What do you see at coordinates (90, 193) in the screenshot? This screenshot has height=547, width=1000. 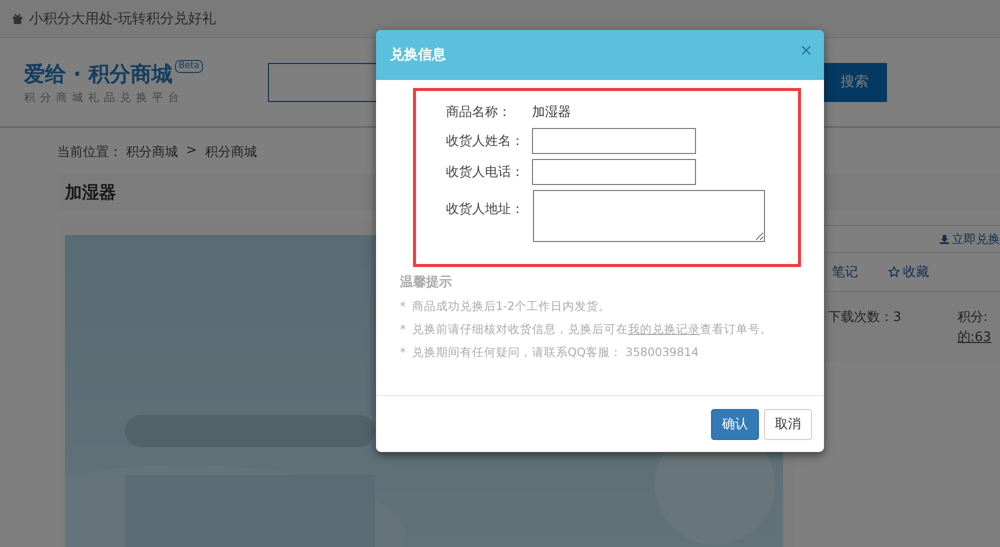 I see `product-title: 加湿器` at bounding box center [90, 193].